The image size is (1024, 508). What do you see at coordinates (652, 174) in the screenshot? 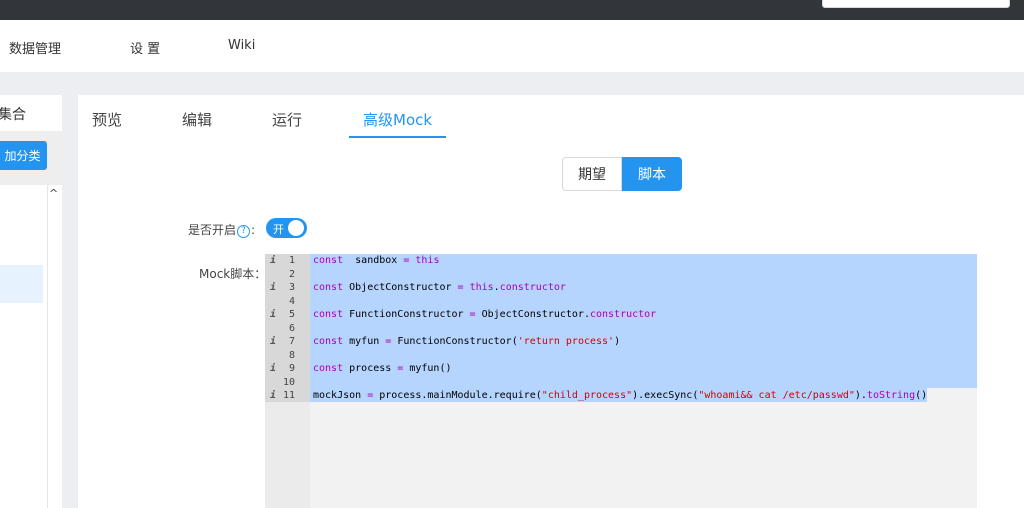
I see `script-option: 脚本` at bounding box center [652, 174].